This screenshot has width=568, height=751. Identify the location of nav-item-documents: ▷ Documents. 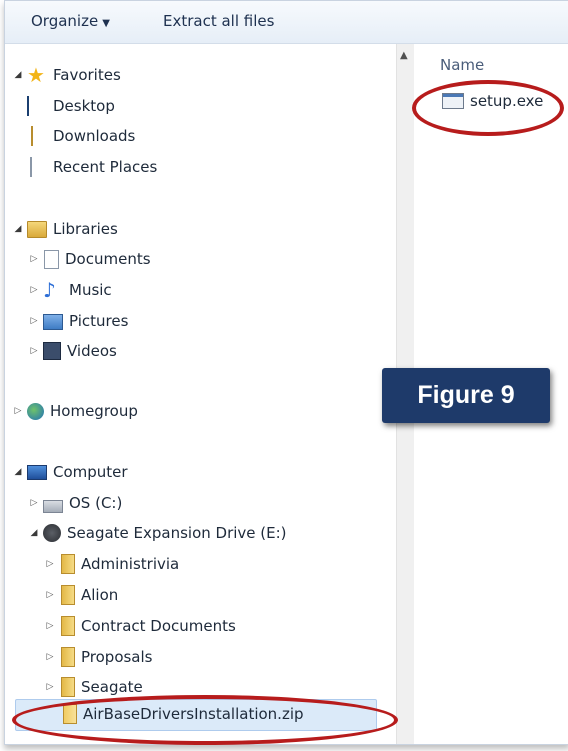
(89, 259).